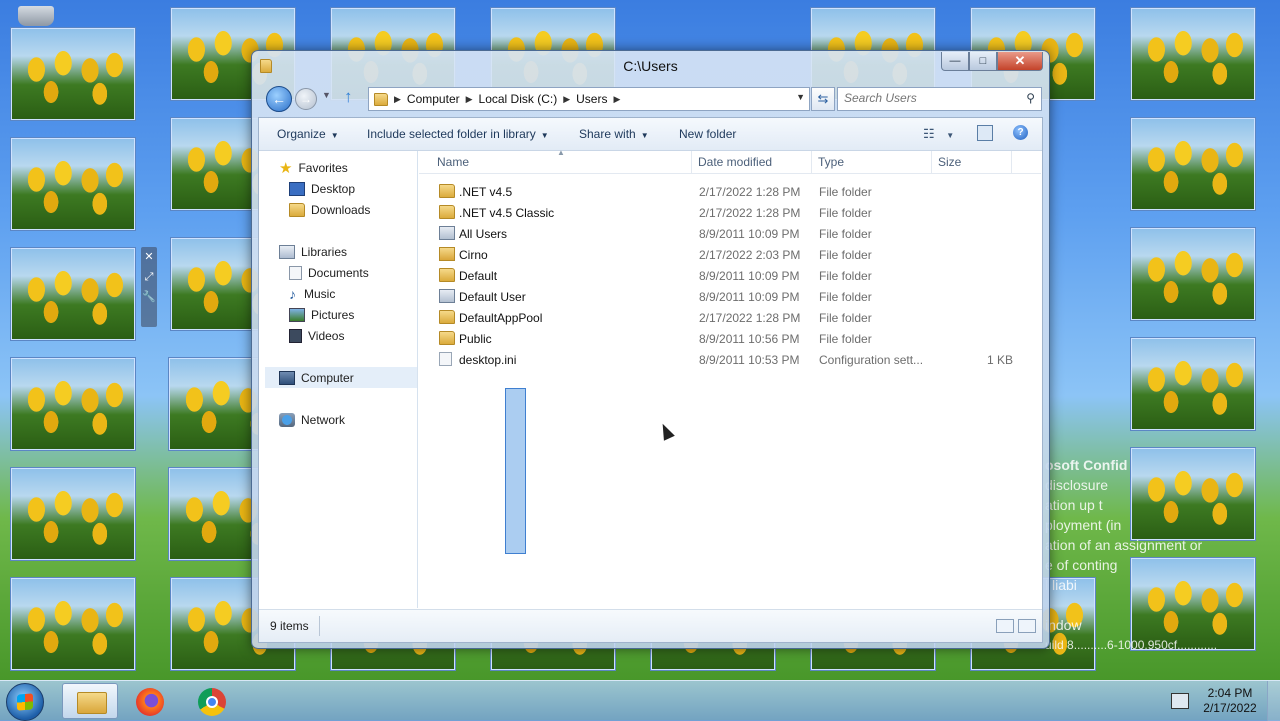 The height and width of the screenshot is (721, 1280). What do you see at coordinates (1030, 98) in the screenshot?
I see `search-icon: ⚲` at bounding box center [1030, 98].